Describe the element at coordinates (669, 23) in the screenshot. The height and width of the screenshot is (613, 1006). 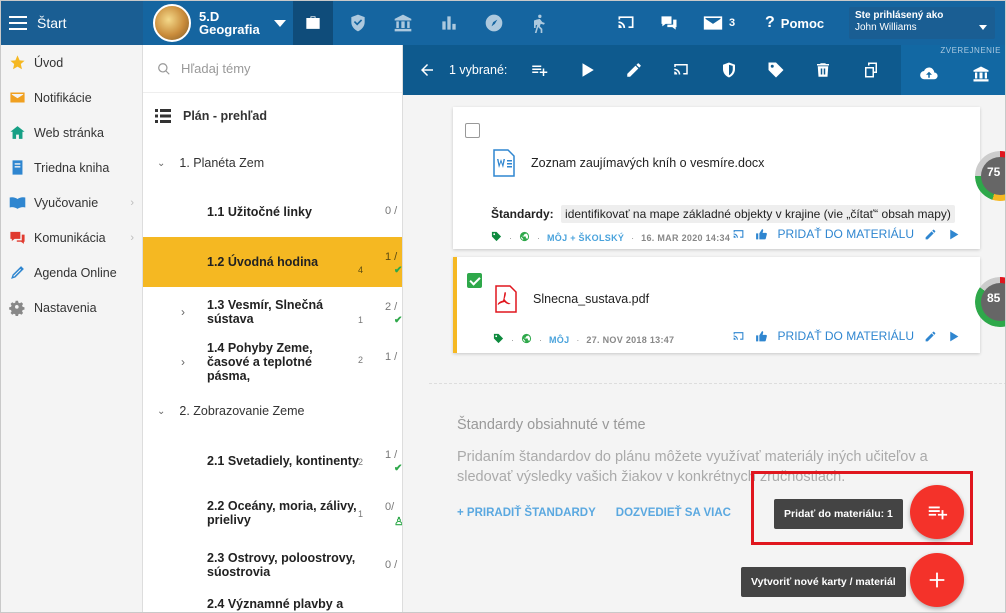
I see `chat-bubbles-icon` at that location.